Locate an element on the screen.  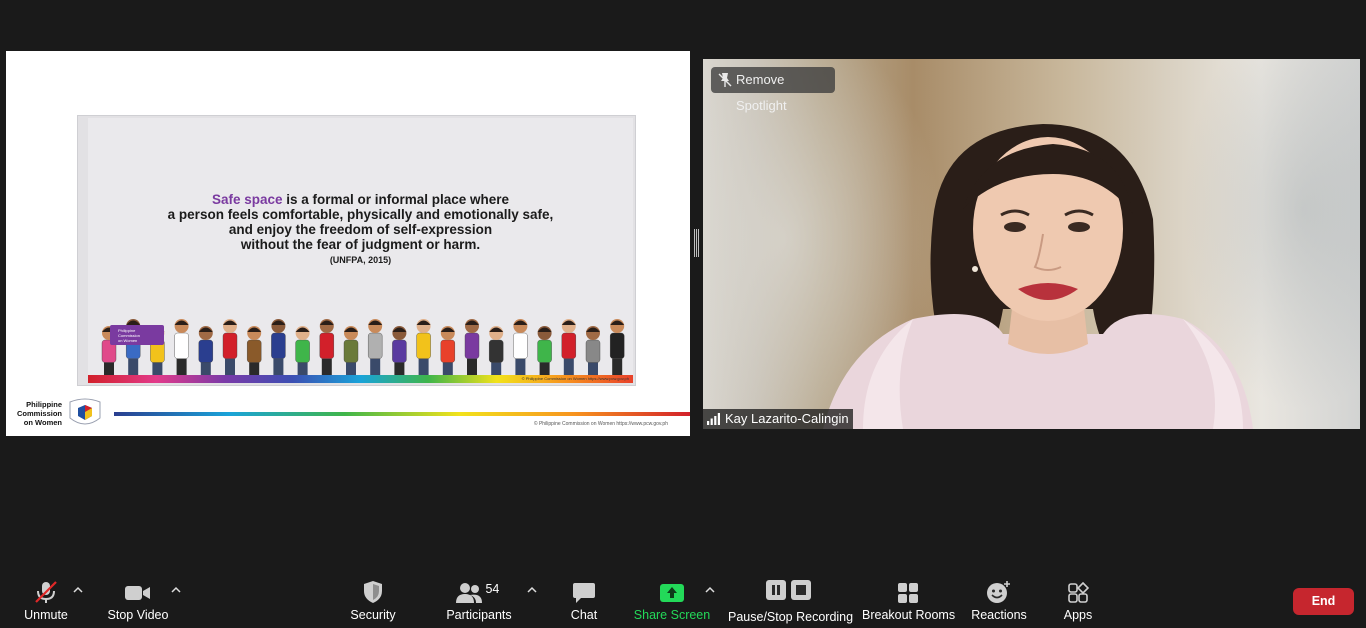
chat-bubble-icon is located at coordinates (584, 593).